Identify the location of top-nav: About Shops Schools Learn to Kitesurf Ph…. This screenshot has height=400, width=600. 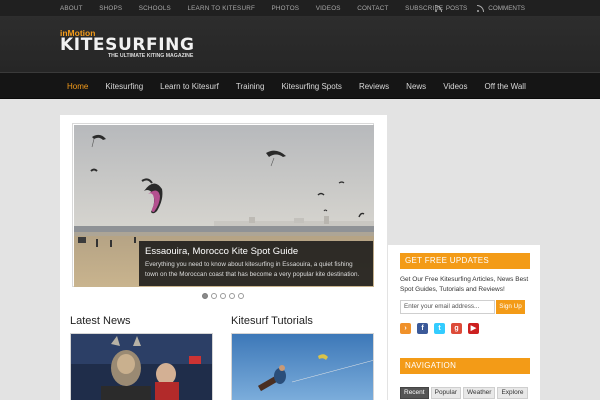
(260, 8).